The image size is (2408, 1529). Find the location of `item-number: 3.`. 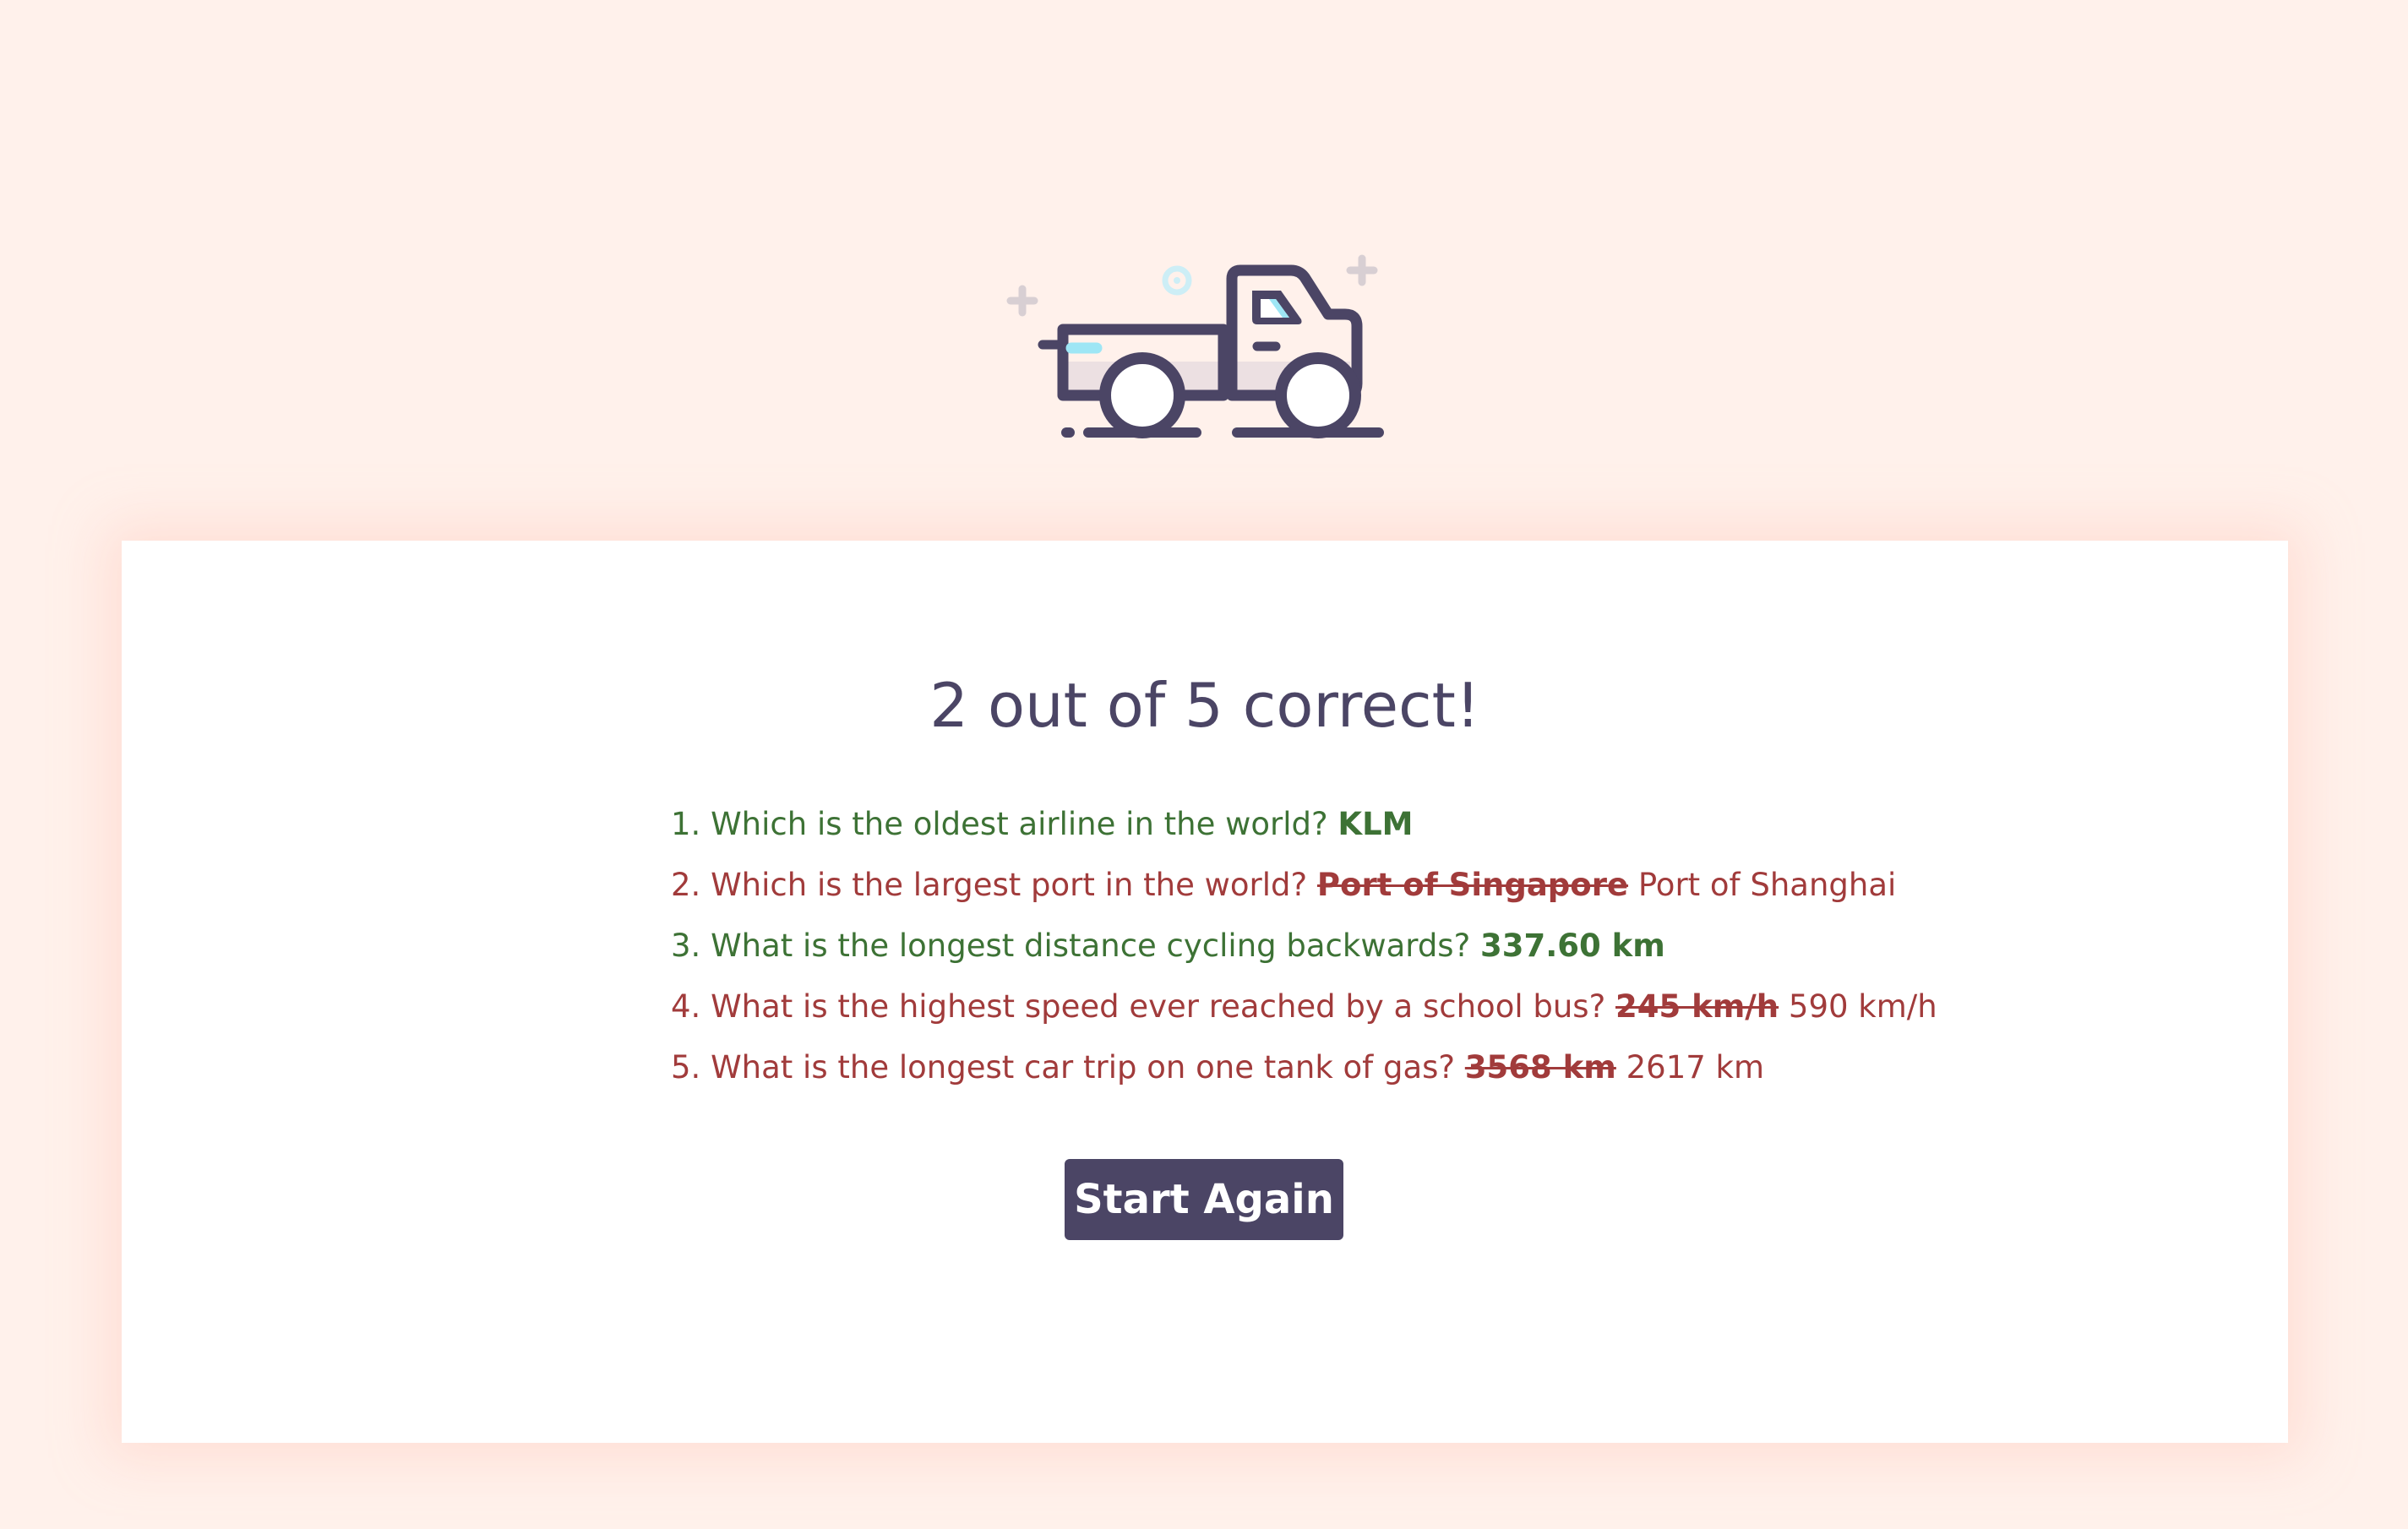

item-number: 3. is located at coordinates (686, 946).